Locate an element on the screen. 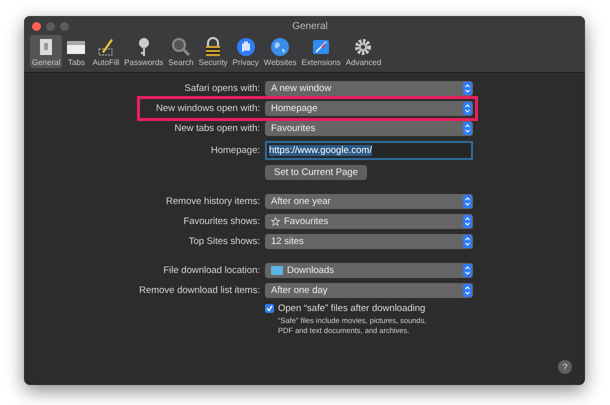  set-current-page-button: Set to Current Page is located at coordinates (316, 172).